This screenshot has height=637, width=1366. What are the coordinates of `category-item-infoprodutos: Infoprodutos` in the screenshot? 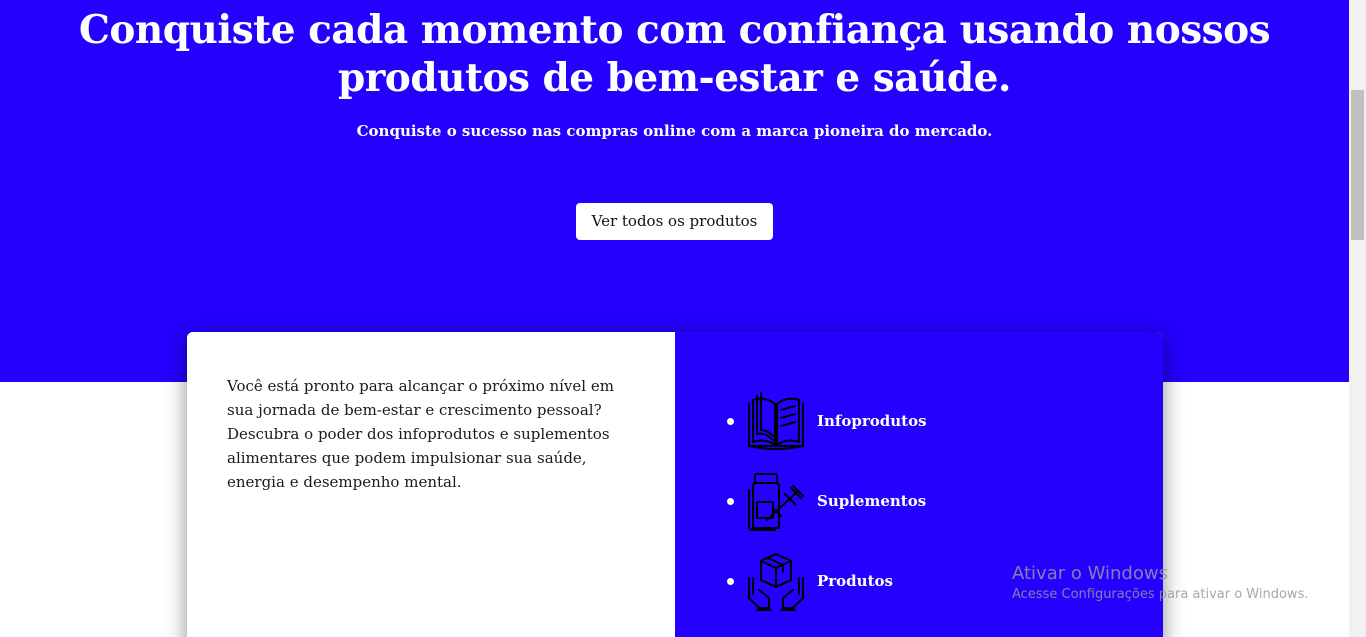 It's located at (875, 422).